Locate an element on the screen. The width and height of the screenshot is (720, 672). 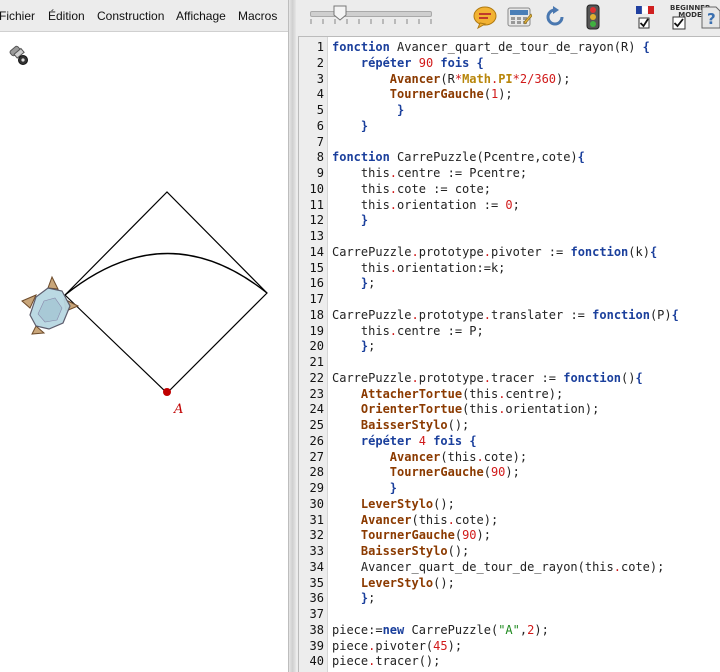
menu-macros: Macros is located at coordinates (257, 16).